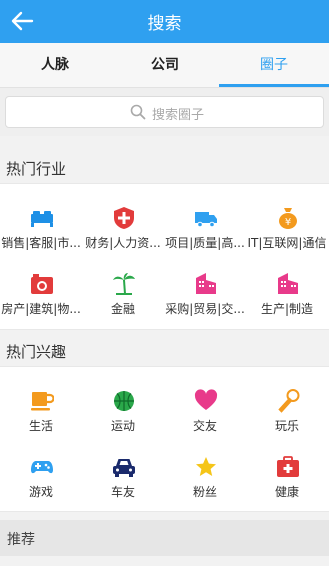 The image size is (329, 566). Describe the element at coordinates (288, 466) in the screenshot. I see `first-aid-icon` at that location.